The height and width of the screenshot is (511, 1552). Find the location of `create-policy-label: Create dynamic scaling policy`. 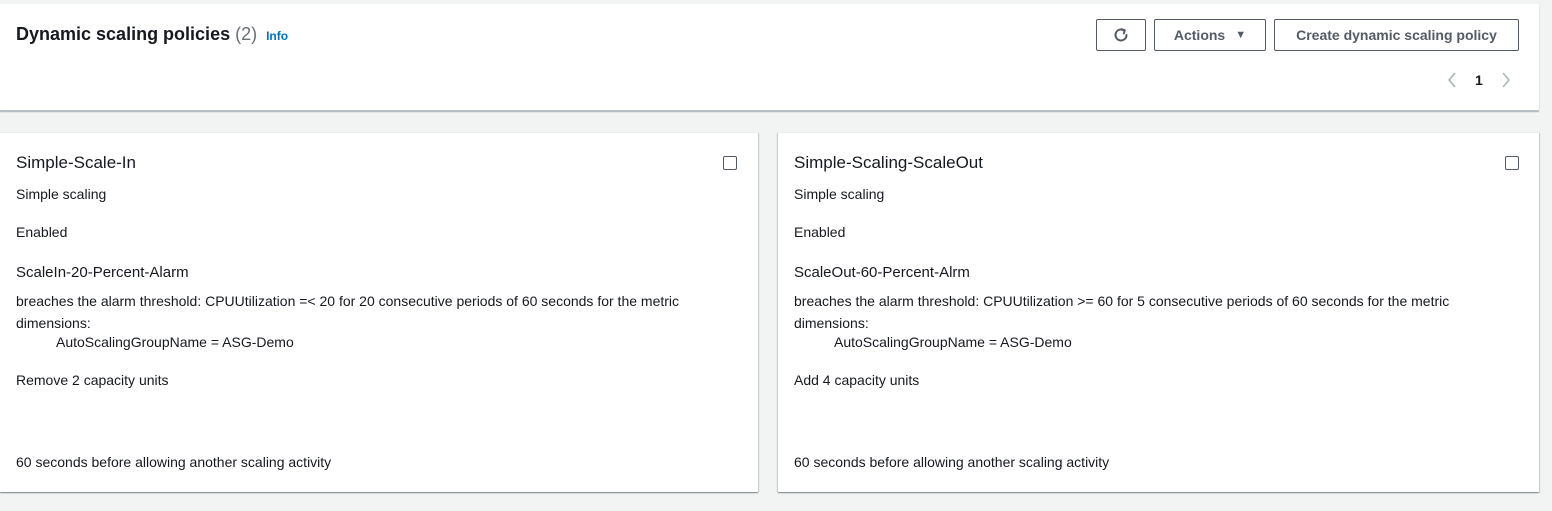

create-policy-label: Create dynamic scaling policy is located at coordinates (1396, 35).